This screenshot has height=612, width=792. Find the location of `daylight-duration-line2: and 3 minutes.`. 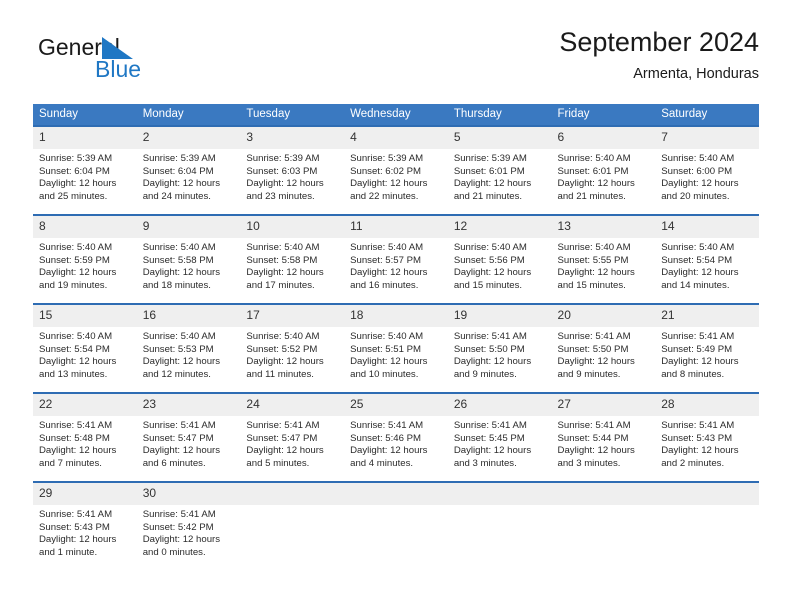

daylight-duration-line2: and 3 minutes. is located at coordinates (589, 463).